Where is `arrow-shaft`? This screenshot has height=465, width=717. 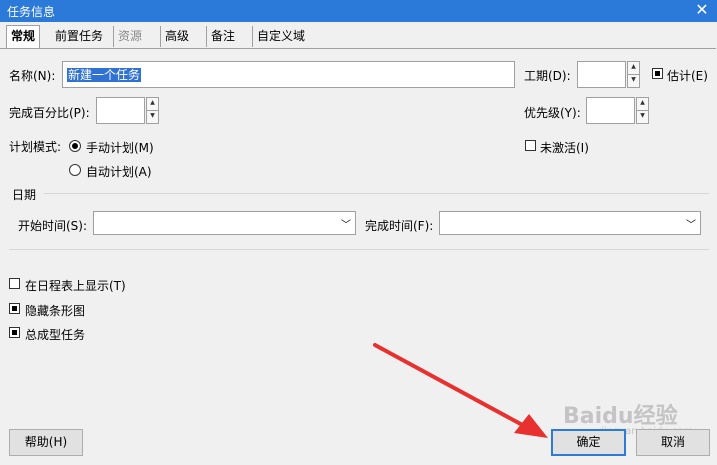
arrow-shaft is located at coordinates (451, 386).